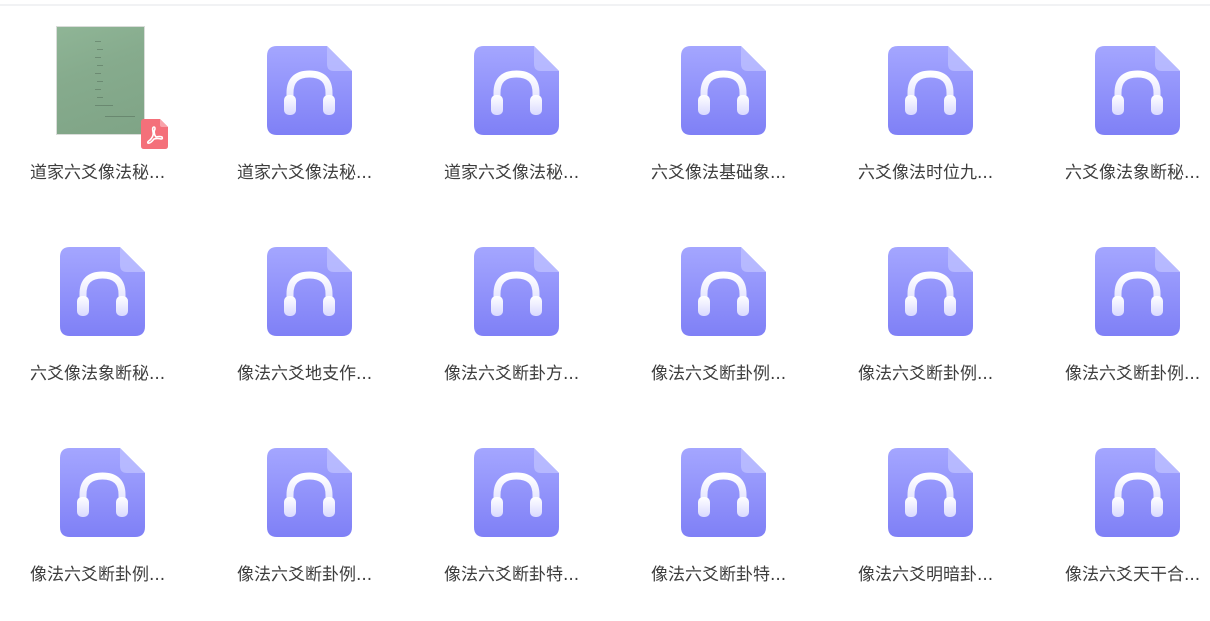 Image resolution: width=1210 pixels, height=621 pixels. I want to click on pdf-file-icon, so click(154, 134).